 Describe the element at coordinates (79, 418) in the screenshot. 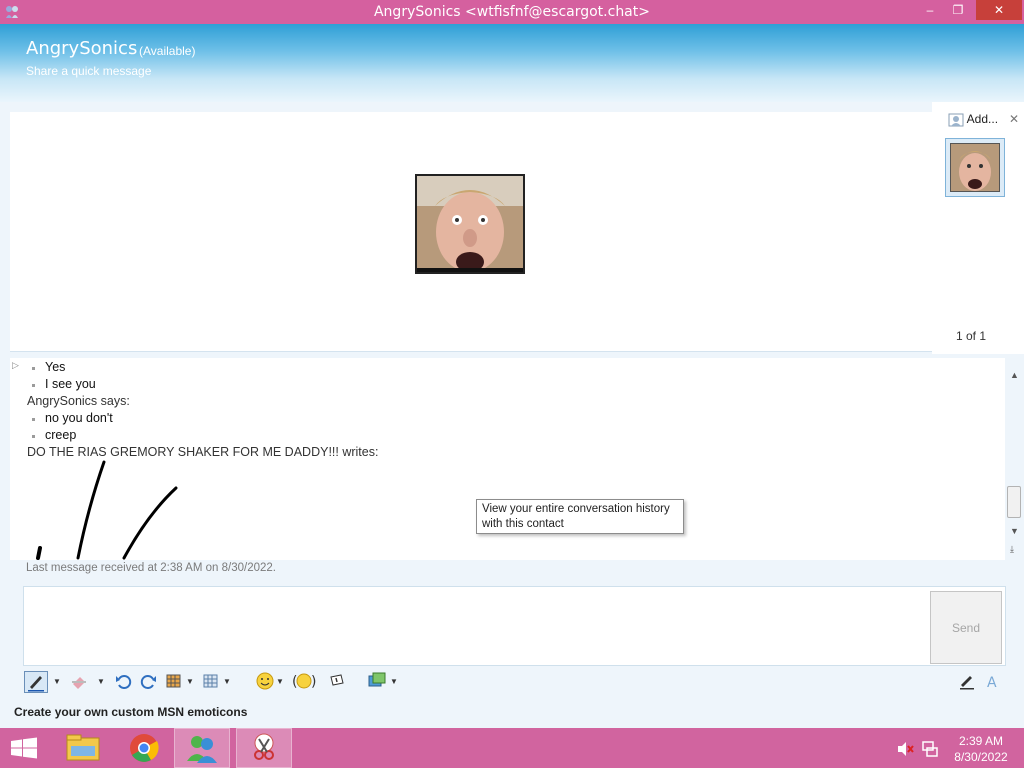

I see `message-text: no you don't` at that location.